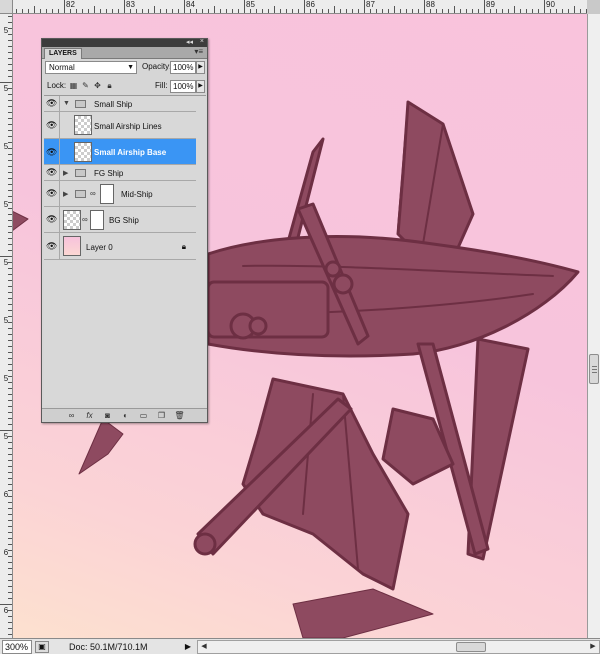 The width and height of the screenshot is (600, 654). I want to click on vertical-scrollbar, so click(593, 326).